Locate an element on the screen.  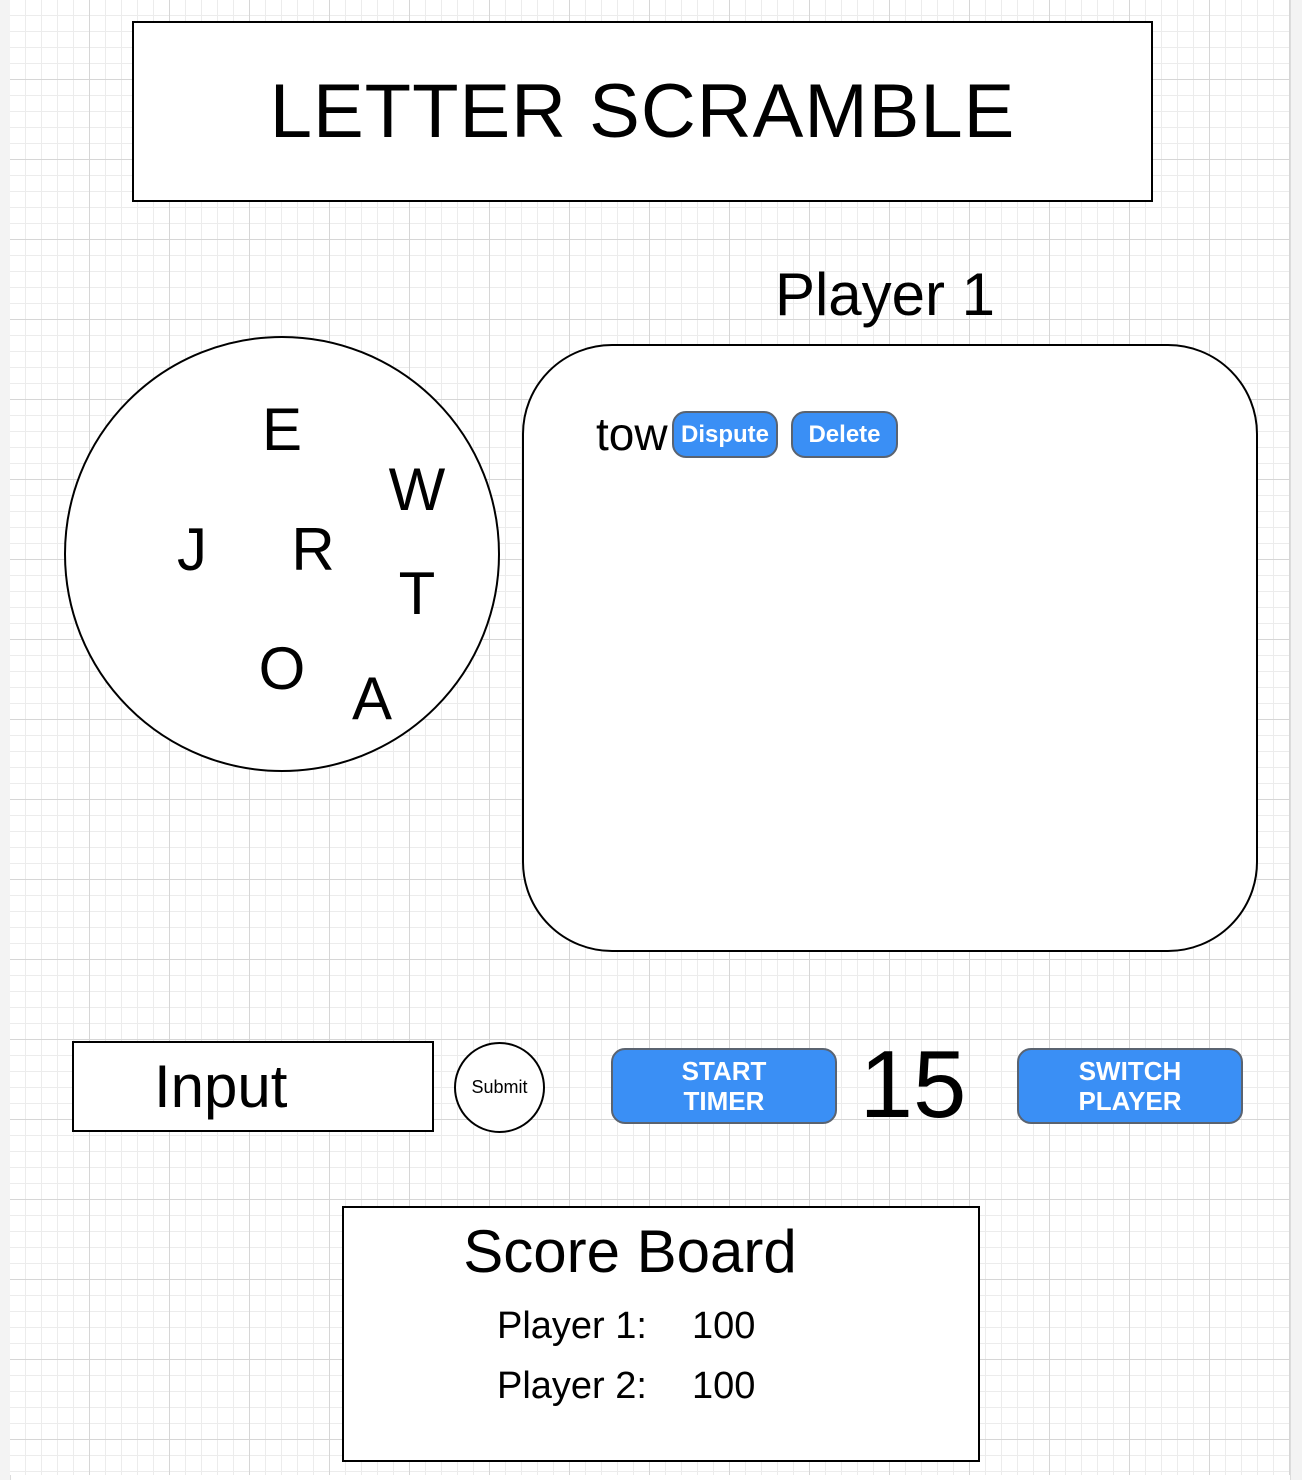
switch-player-button: SWITCH PLAYER is located at coordinates (1130, 1086).